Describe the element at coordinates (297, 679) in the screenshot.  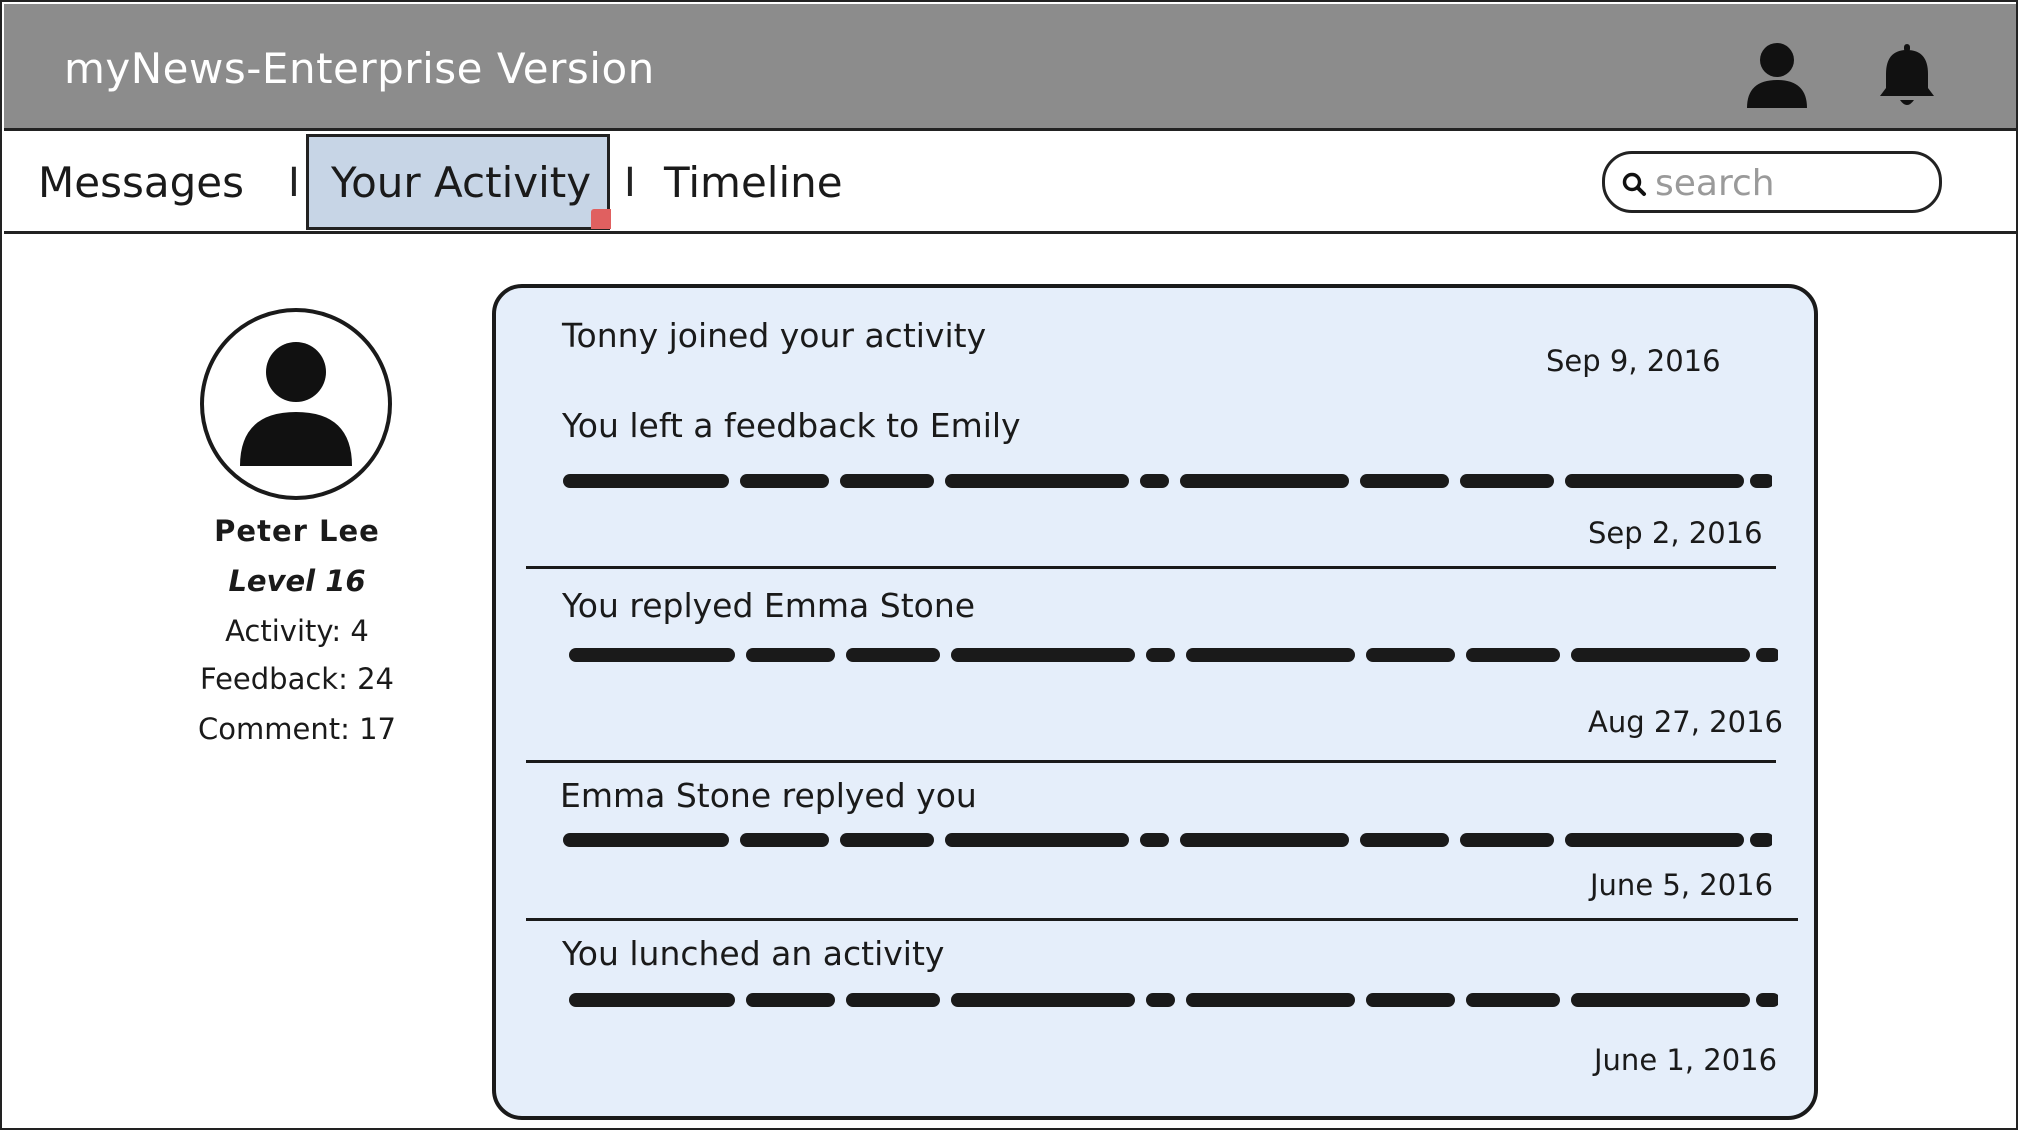
I see `profile-feedback-count: Feedback: 24` at that location.